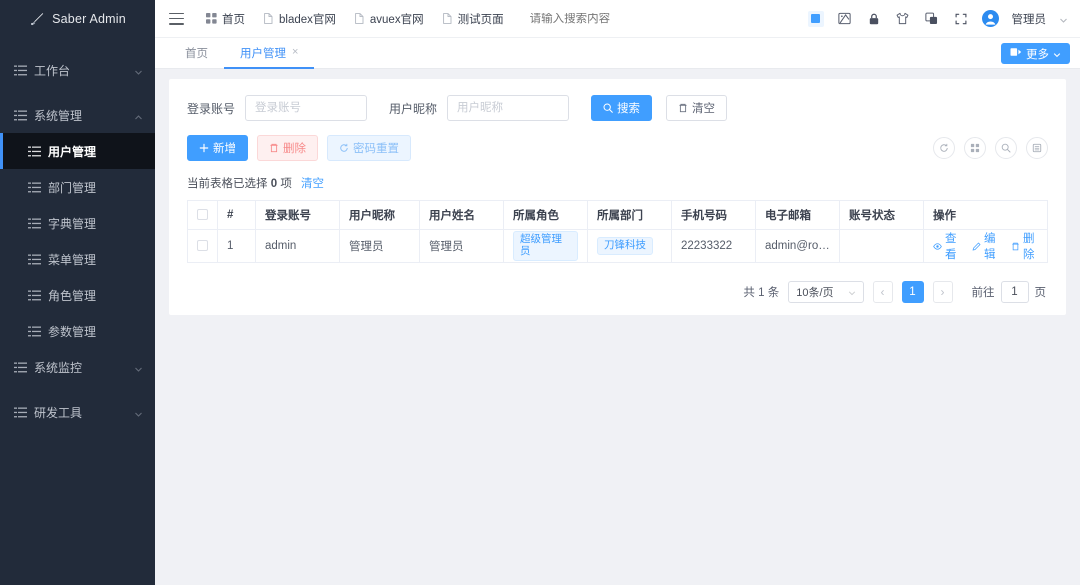 Image resolution: width=1080 pixels, height=585 pixels. I want to click on logo-text: Saber Admin, so click(89, 19).